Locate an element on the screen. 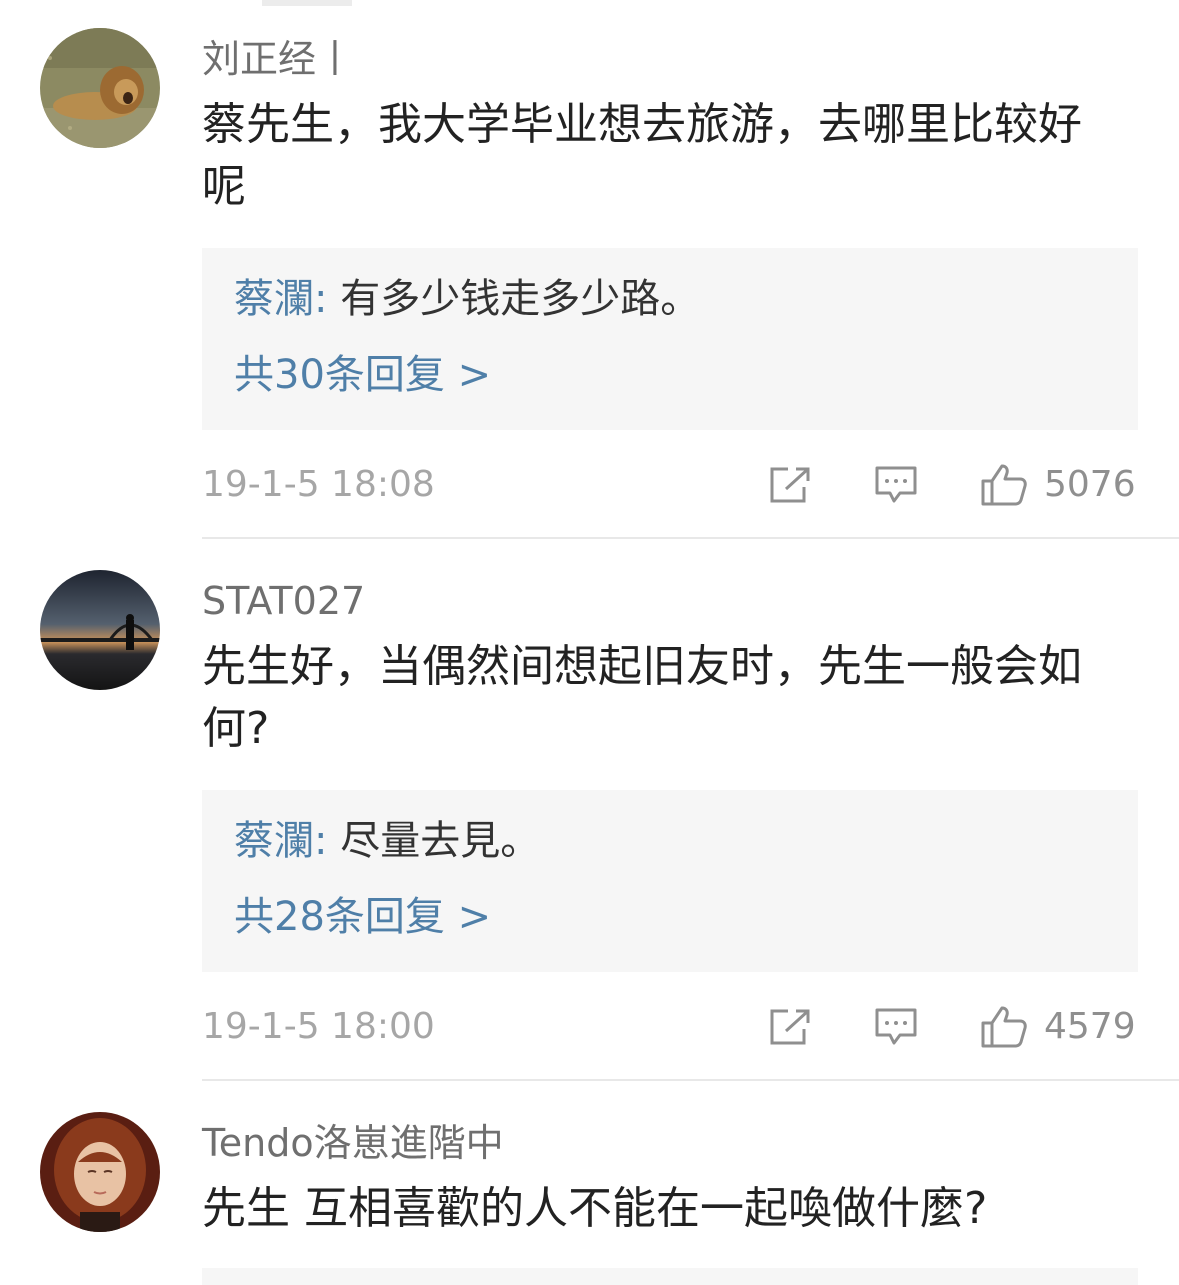  comment-username: STAT027 is located at coordinates (669, 601).